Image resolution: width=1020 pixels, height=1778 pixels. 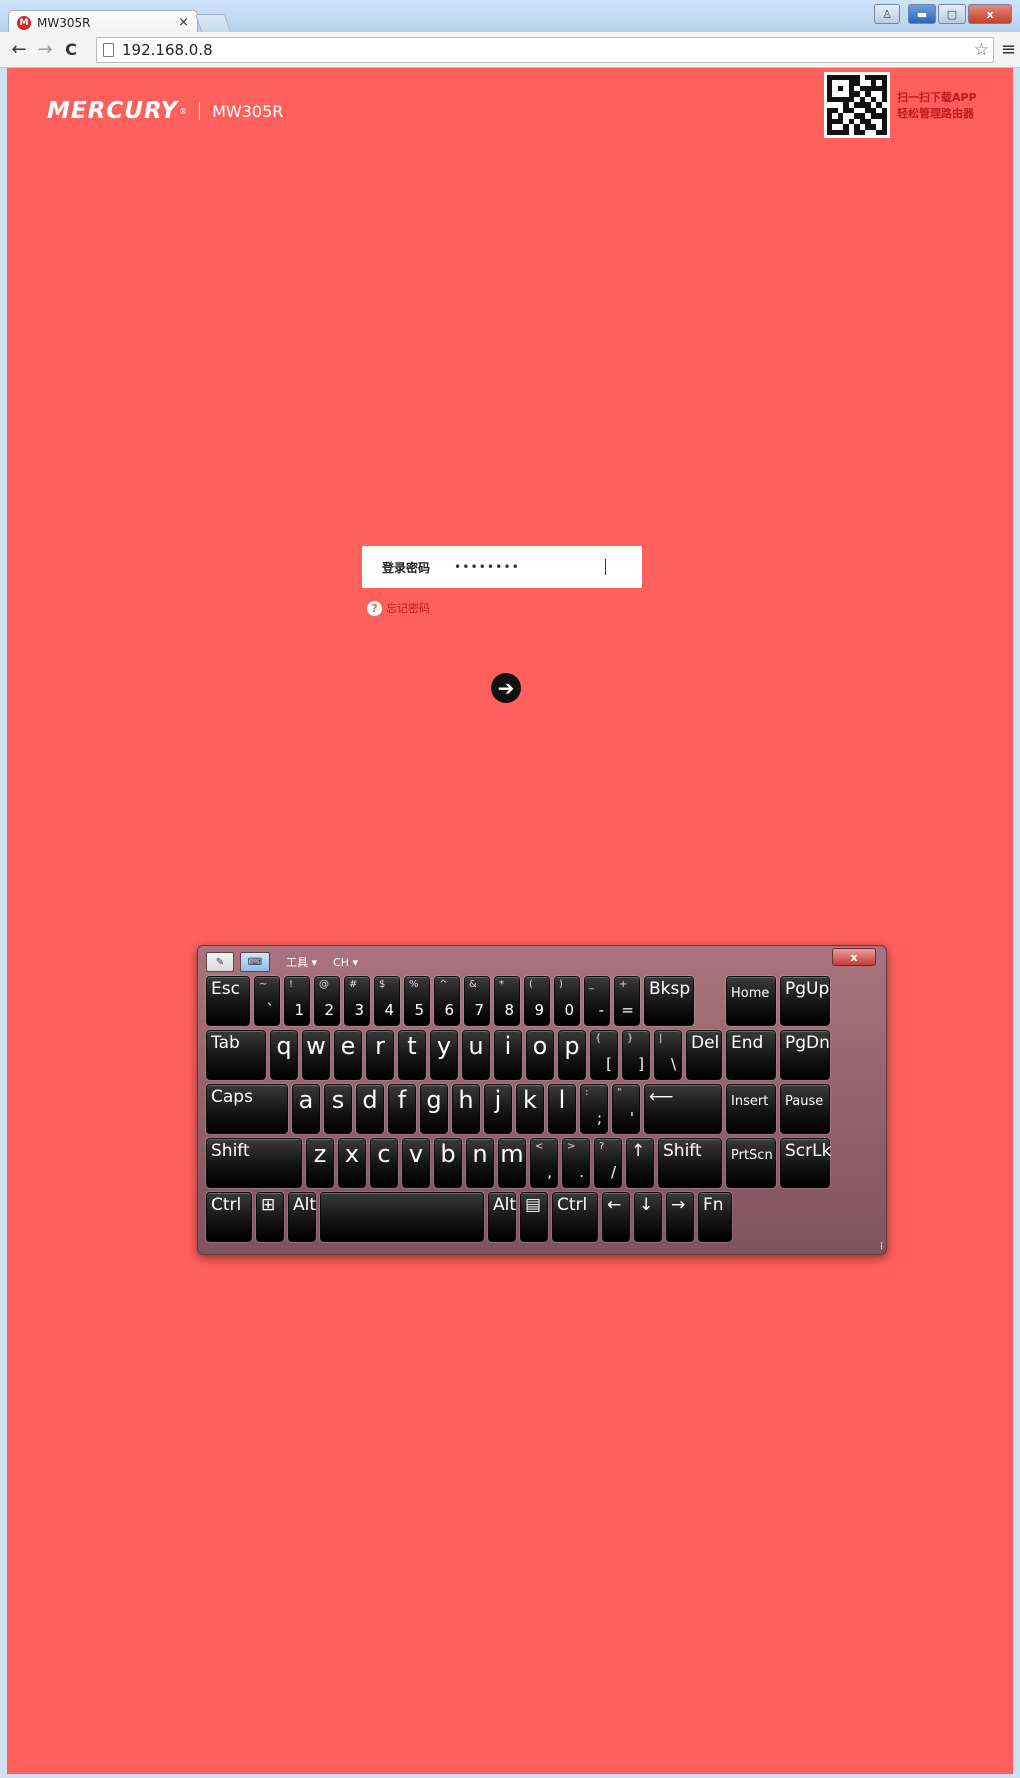 I want to click on minimize-button: ▬, so click(x=922, y=14).